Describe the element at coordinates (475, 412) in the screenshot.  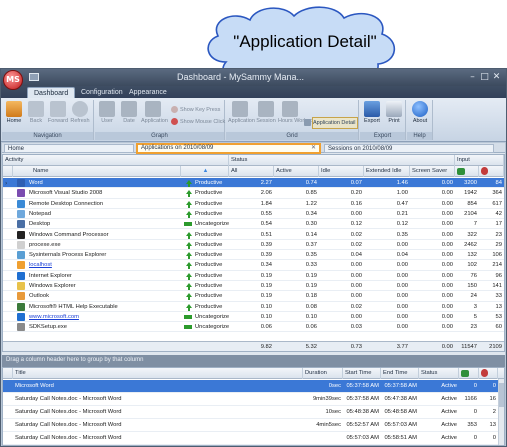
I see `detail-cell-k: 0` at that location.